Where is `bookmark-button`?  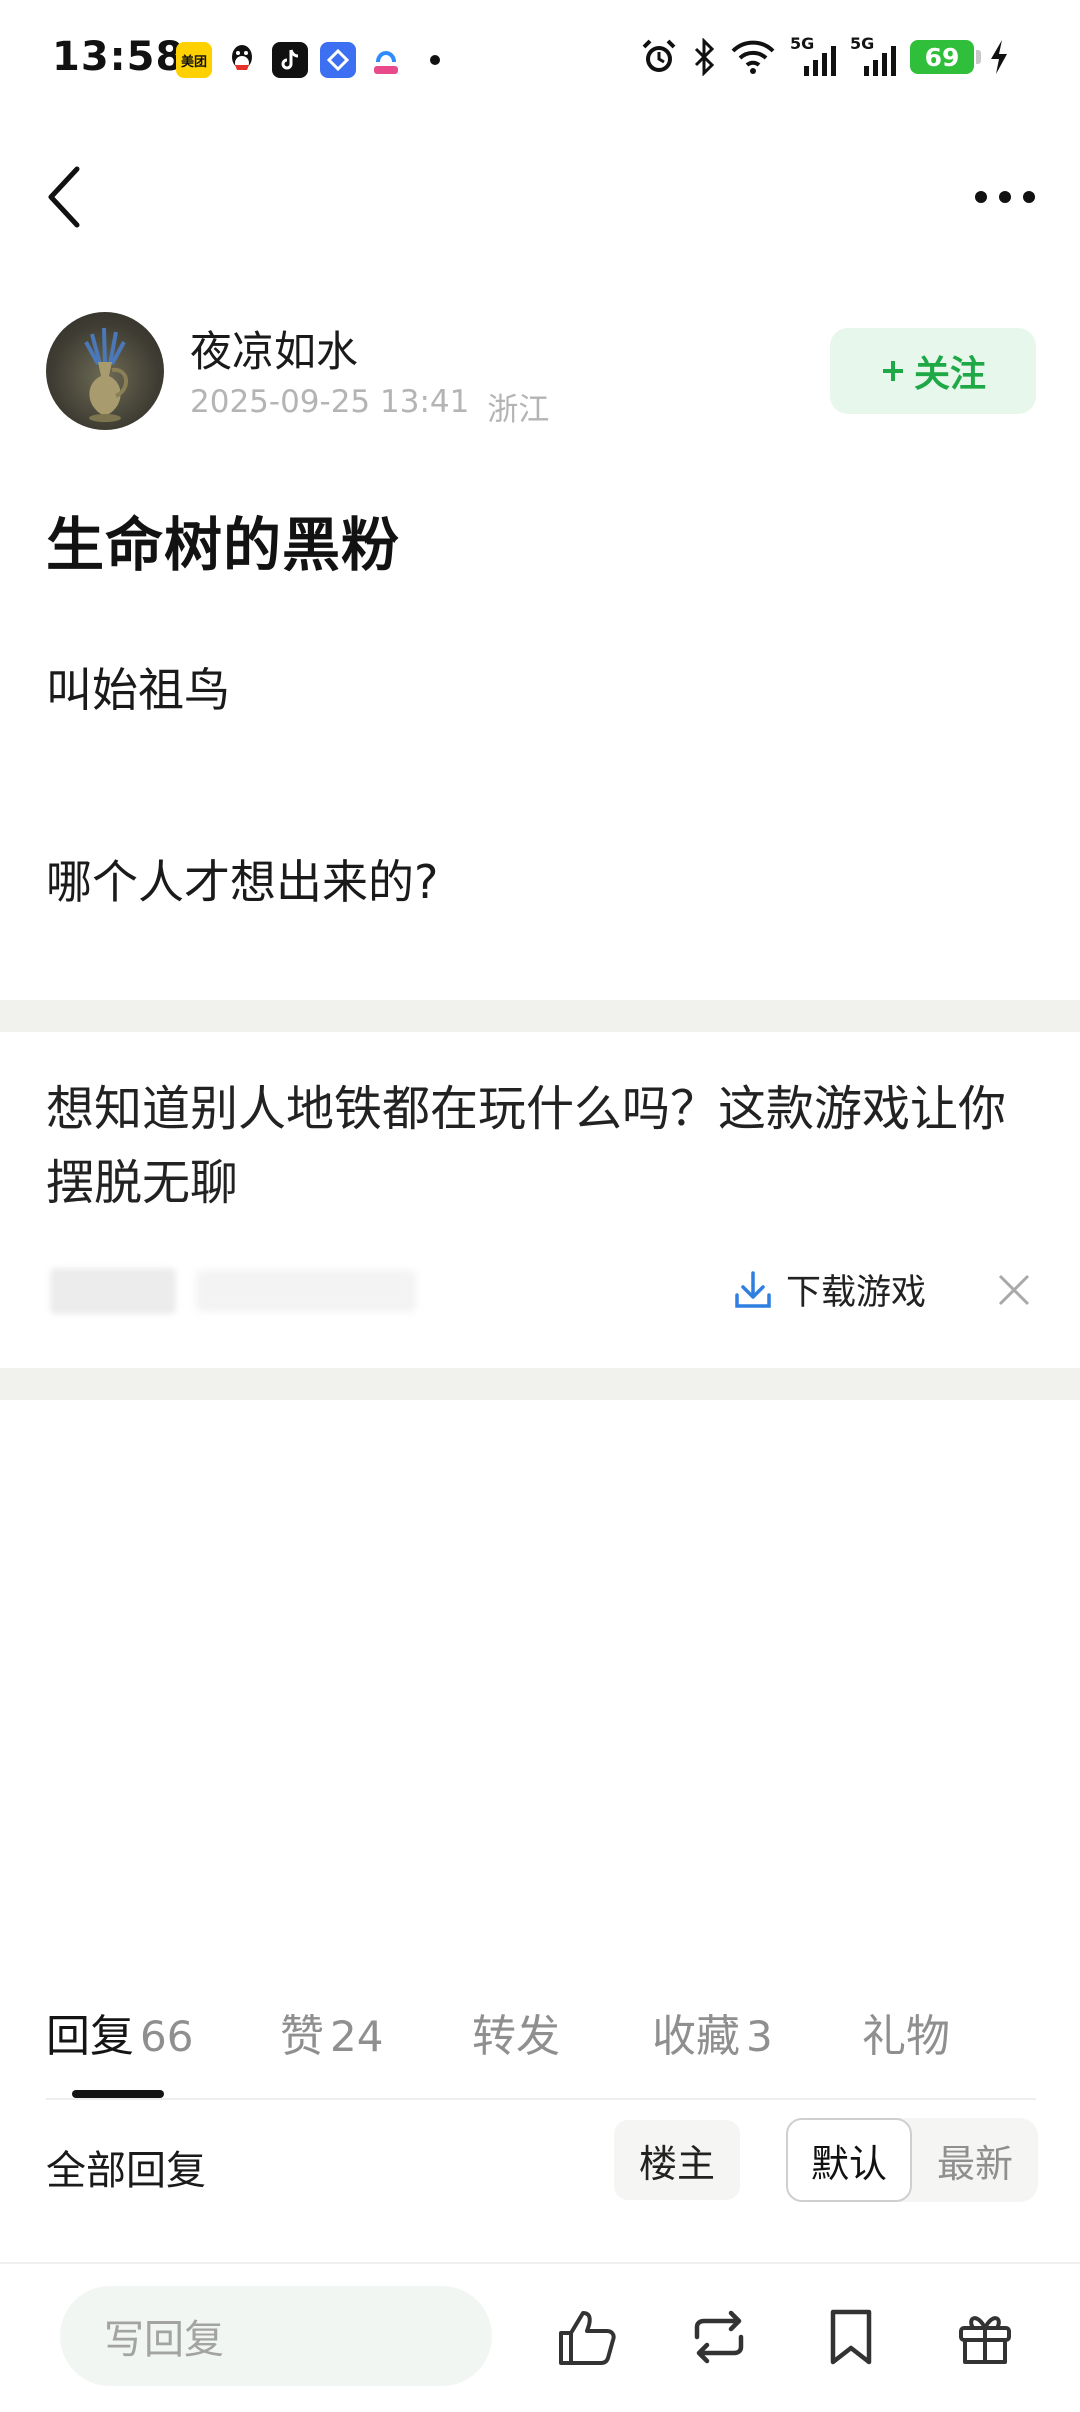
bookmark-button is located at coordinates (851, 2337).